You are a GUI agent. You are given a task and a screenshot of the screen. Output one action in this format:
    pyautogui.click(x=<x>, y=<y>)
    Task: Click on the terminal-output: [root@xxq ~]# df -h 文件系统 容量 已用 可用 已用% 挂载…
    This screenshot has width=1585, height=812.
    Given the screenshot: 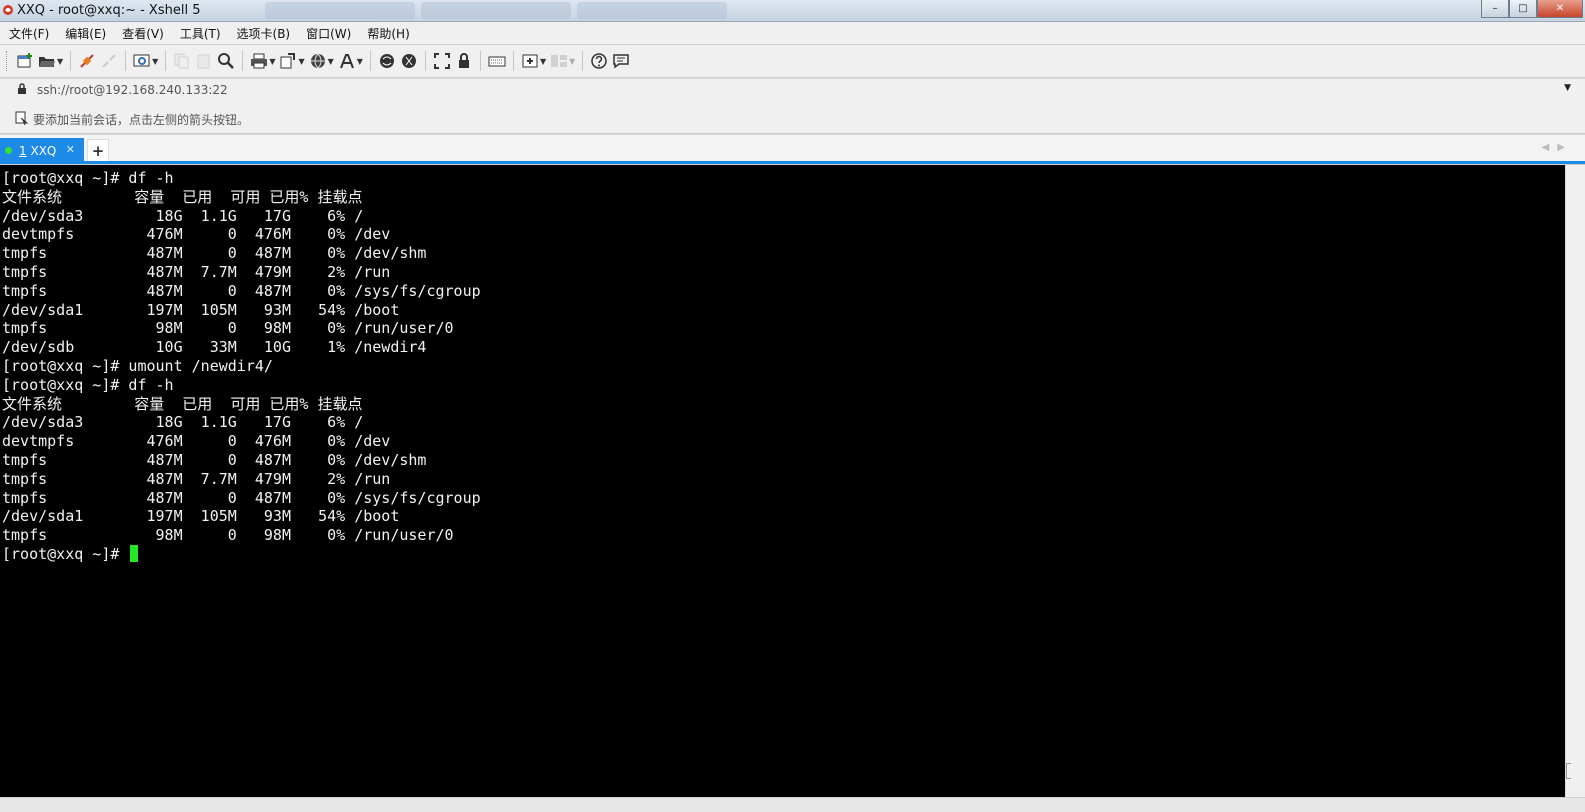 What is the action you would take?
    pyautogui.click(x=241, y=366)
    